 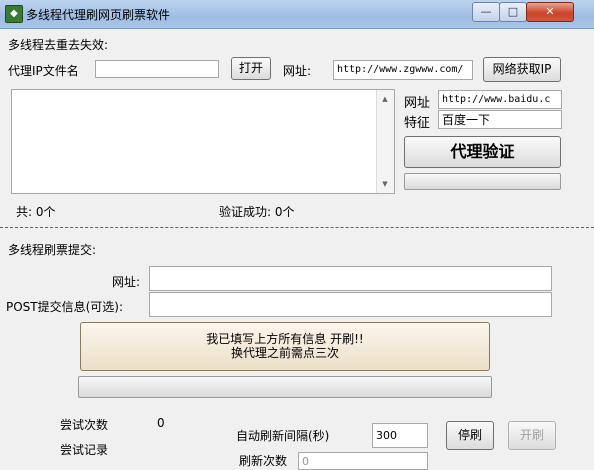 What do you see at coordinates (84, 425) in the screenshot?
I see `try-count-label: 尝试次数` at bounding box center [84, 425].